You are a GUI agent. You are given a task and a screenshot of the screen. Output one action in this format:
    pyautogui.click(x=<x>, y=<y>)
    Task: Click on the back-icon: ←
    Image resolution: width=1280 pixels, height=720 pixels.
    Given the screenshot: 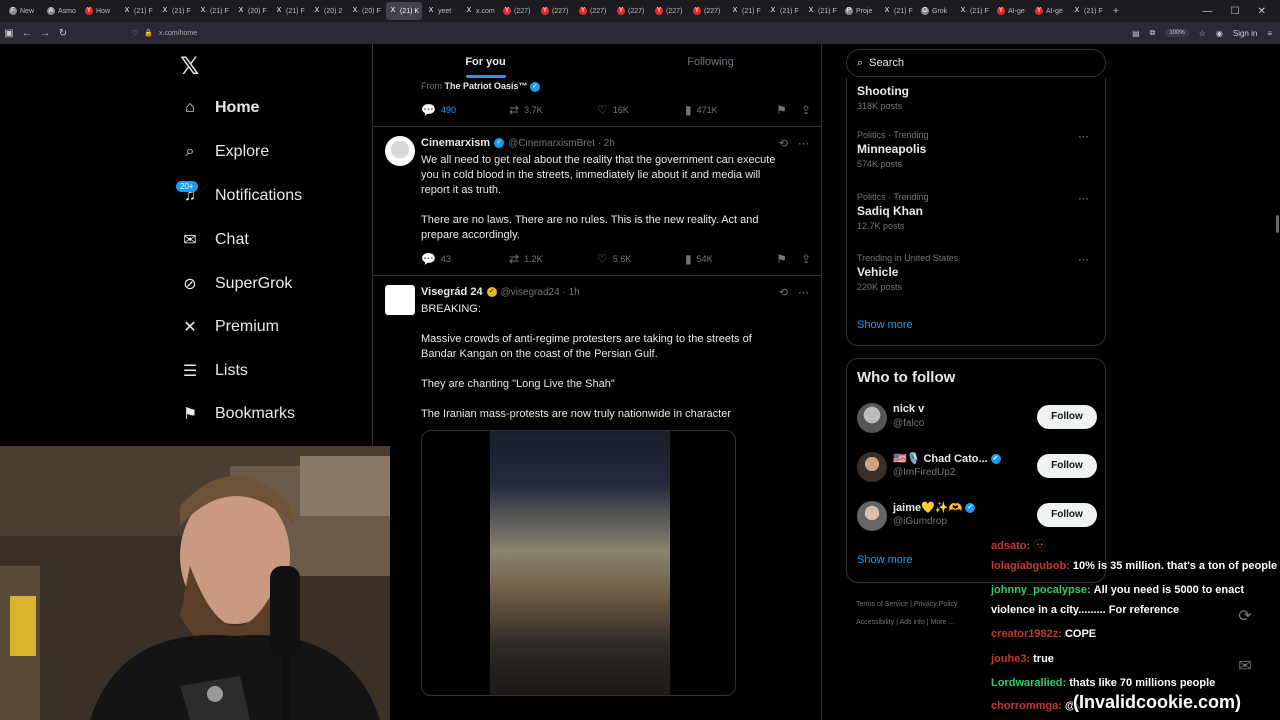 What is the action you would take?
    pyautogui.click(x=27, y=33)
    